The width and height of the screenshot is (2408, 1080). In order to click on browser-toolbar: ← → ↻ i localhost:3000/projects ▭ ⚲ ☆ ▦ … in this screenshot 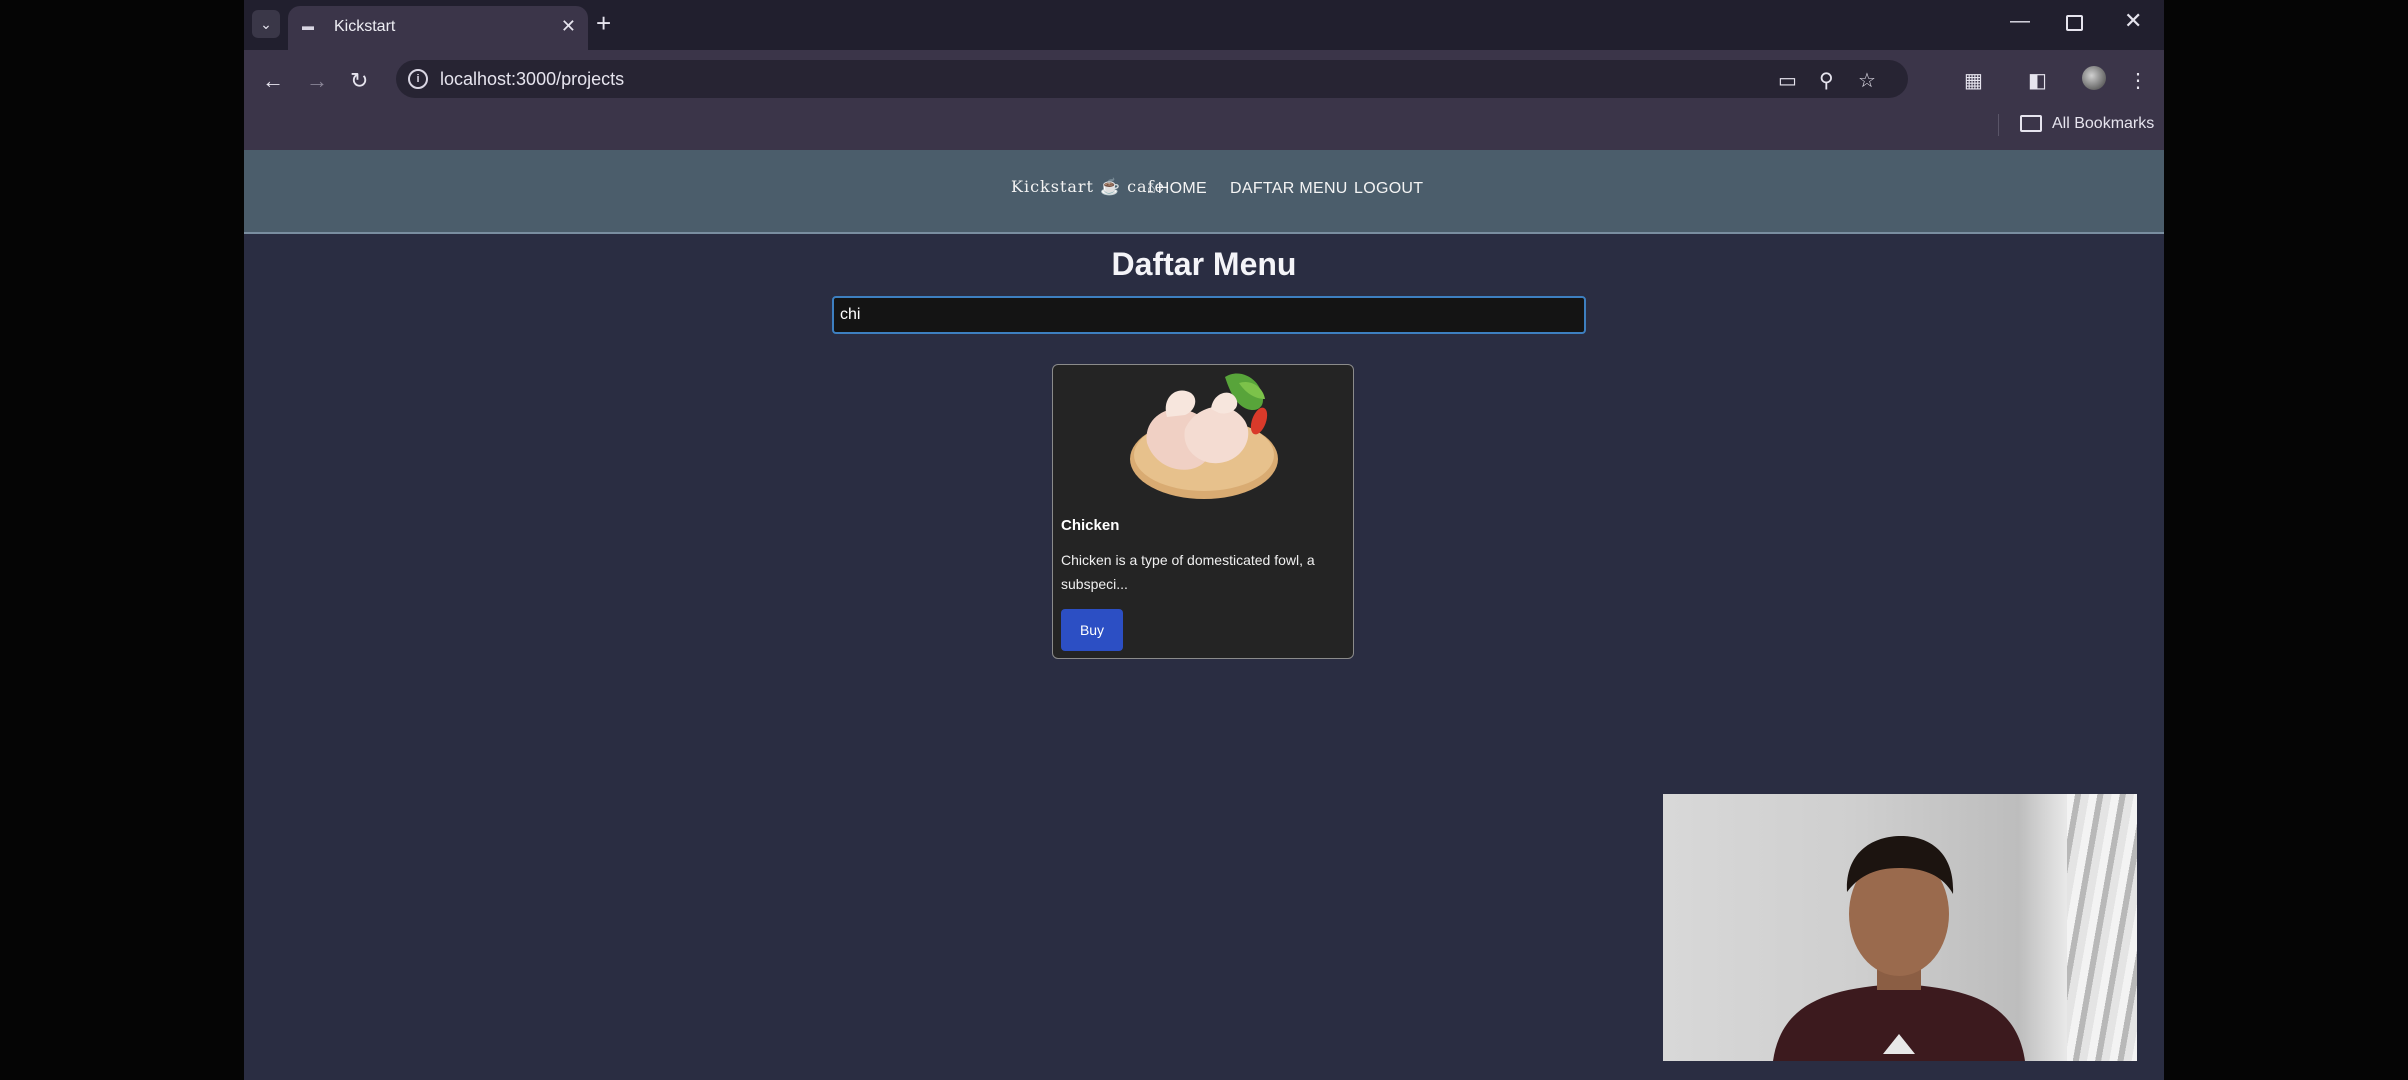, I will do `click(1204, 100)`.